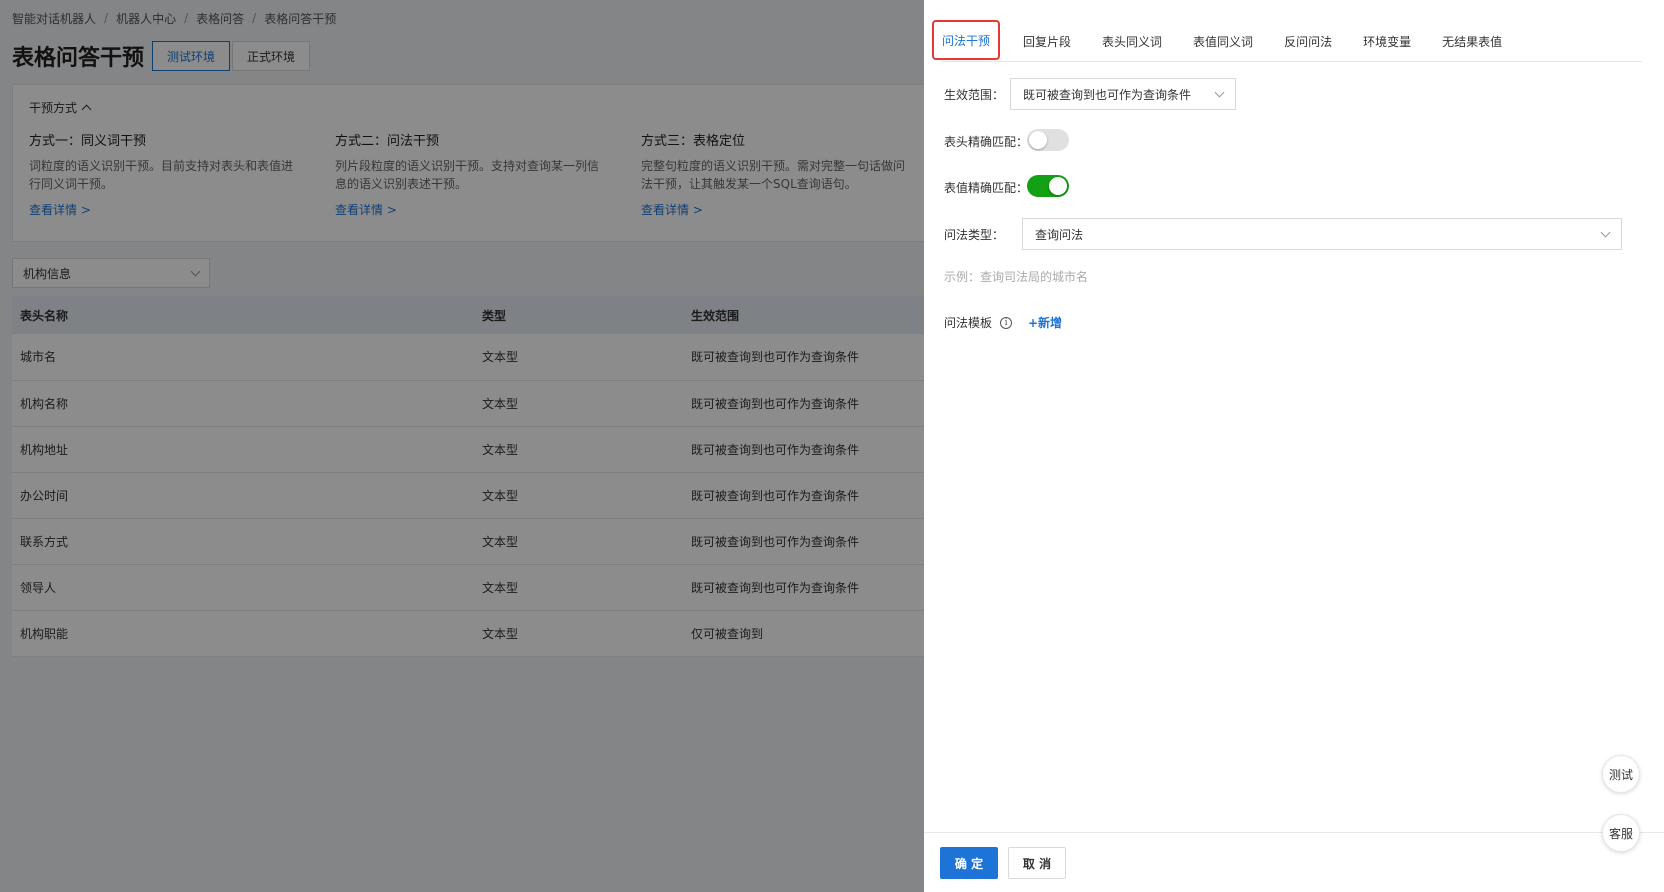 The height and width of the screenshot is (892, 1664). Describe the element at coordinates (968, 323) in the screenshot. I see `template-label: 问法模板` at that location.